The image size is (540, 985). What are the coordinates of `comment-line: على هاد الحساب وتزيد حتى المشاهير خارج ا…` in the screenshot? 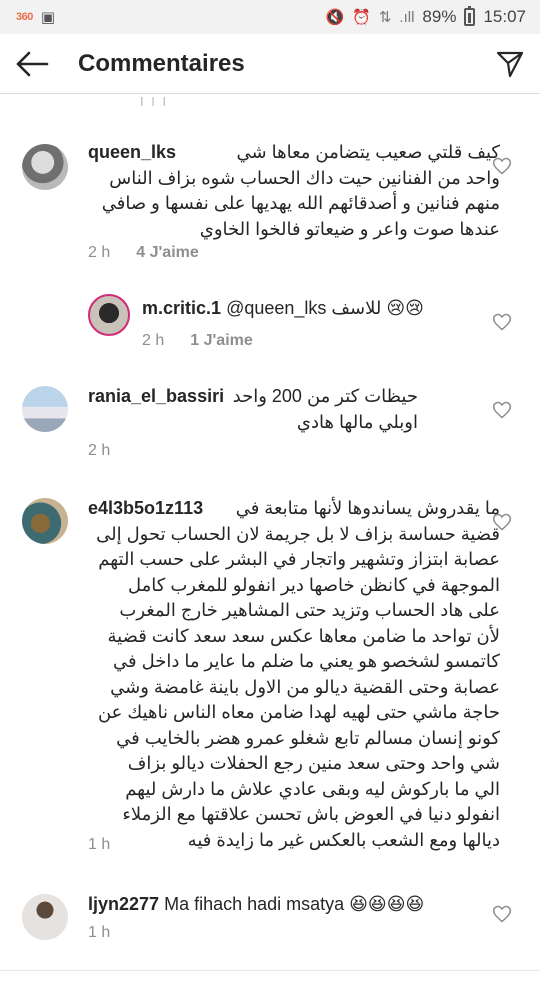 It's located at (309, 610).